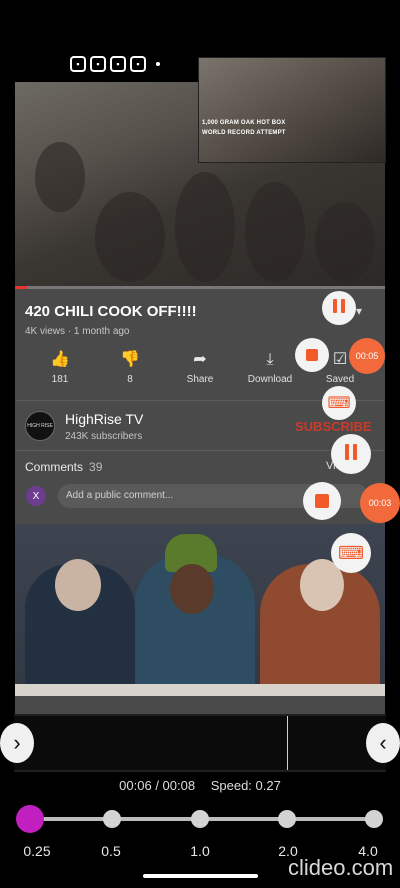 This screenshot has width=400, height=888. What do you see at coordinates (40, 426) in the screenshot?
I see `channel-logo: HIGH RISE` at bounding box center [40, 426].